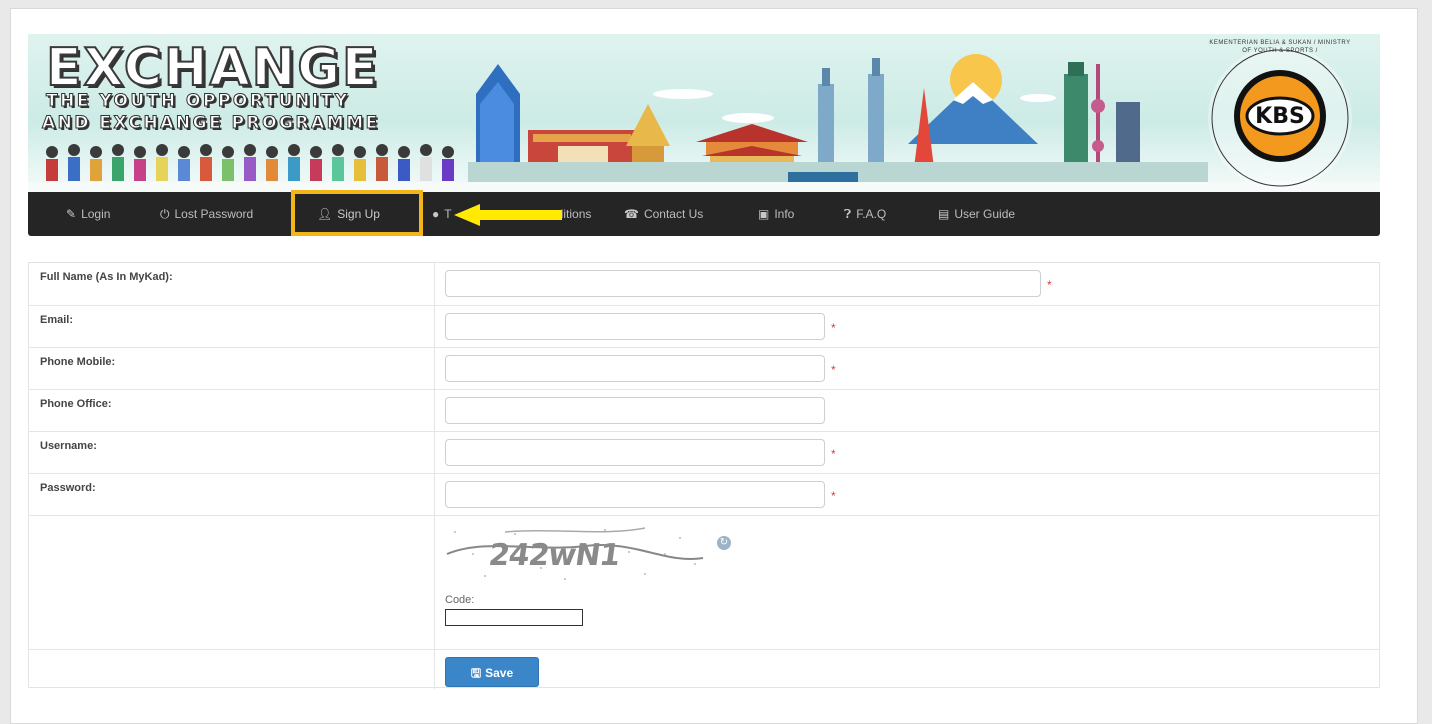  What do you see at coordinates (635, 410) in the screenshot?
I see `phone-office-input` at bounding box center [635, 410].